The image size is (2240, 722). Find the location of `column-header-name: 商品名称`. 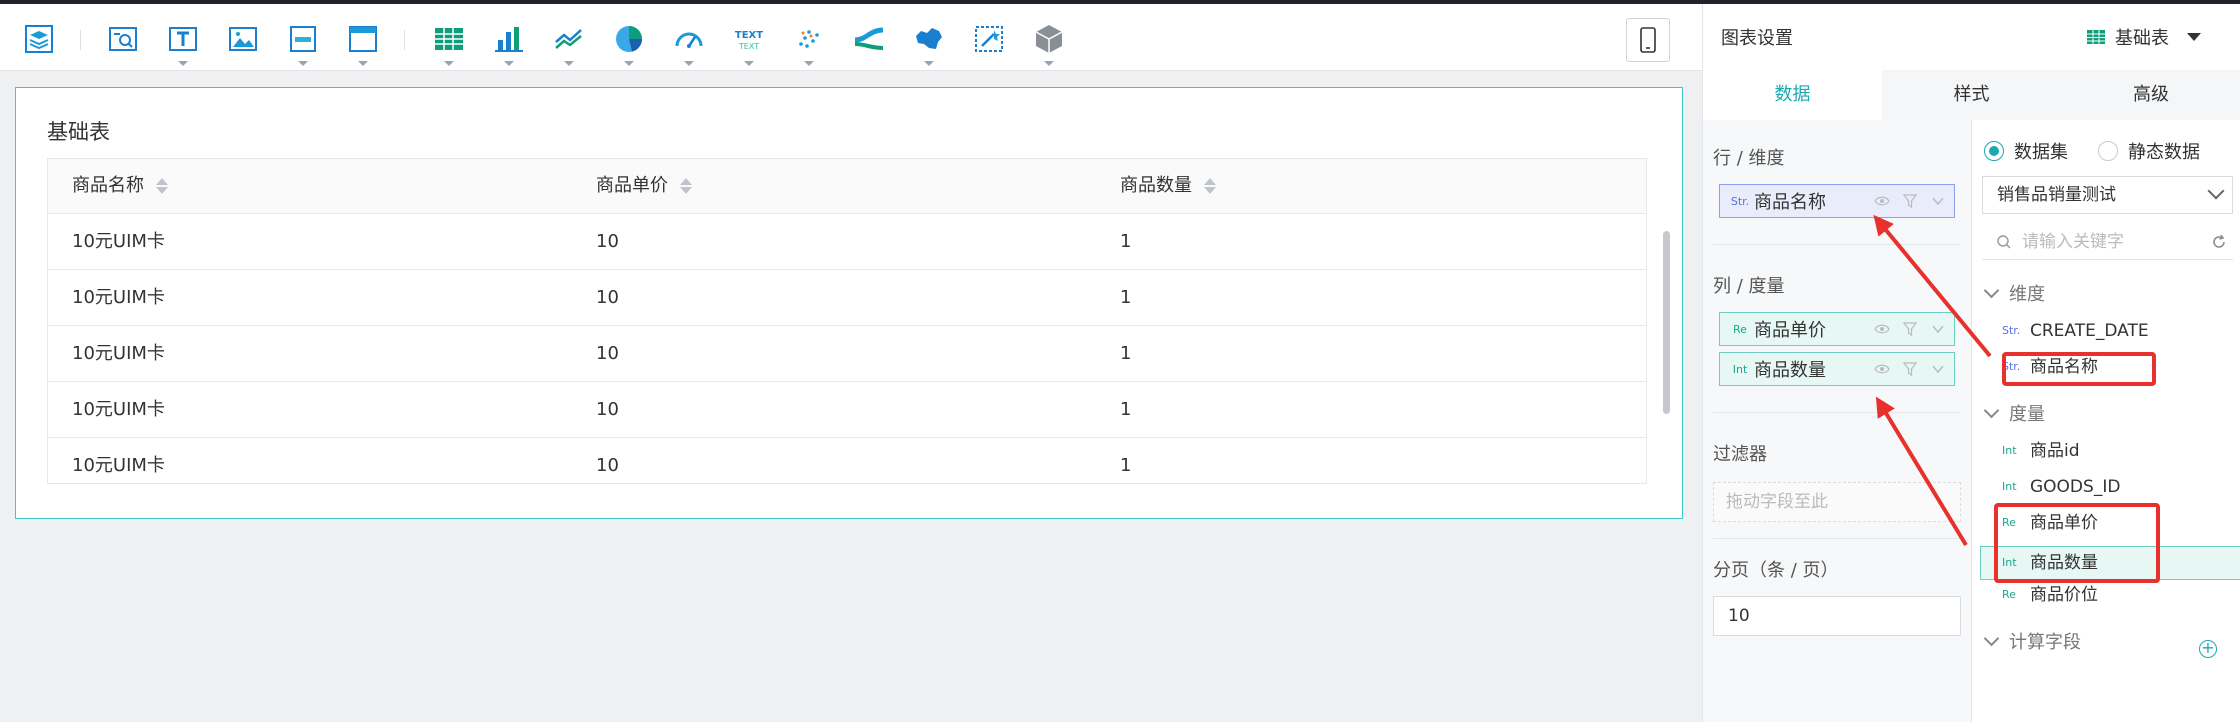

column-header-name: 商品名称 is located at coordinates (120, 186).